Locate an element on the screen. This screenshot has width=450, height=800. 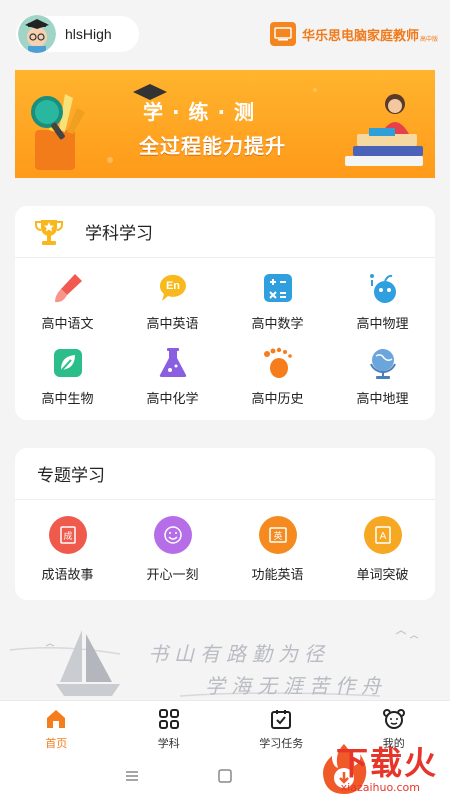
brush-icon is located at coordinates (68, 288).